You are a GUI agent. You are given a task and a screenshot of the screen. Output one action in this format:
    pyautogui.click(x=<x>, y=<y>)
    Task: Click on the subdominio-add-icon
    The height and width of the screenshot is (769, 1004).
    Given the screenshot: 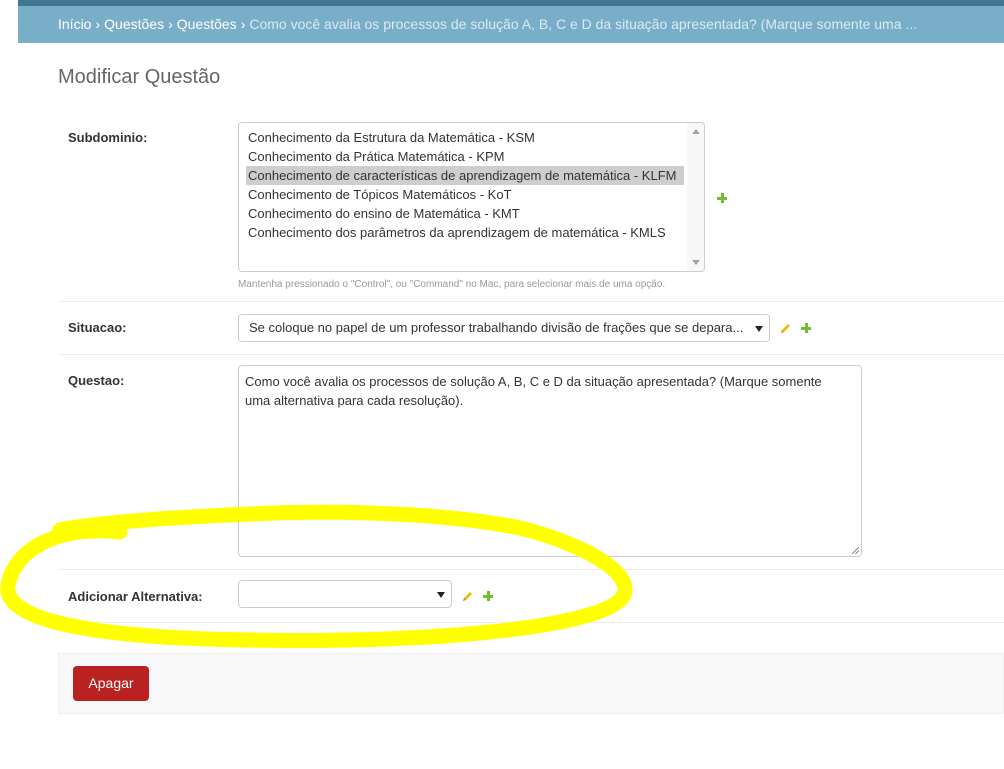 What is the action you would take?
    pyautogui.click(x=722, y=198)
    